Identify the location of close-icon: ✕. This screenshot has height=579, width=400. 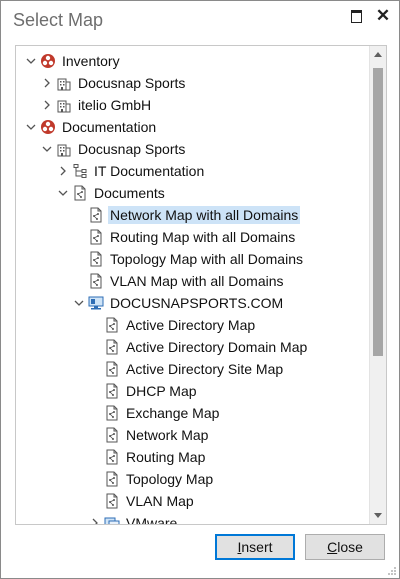
(383, 15).